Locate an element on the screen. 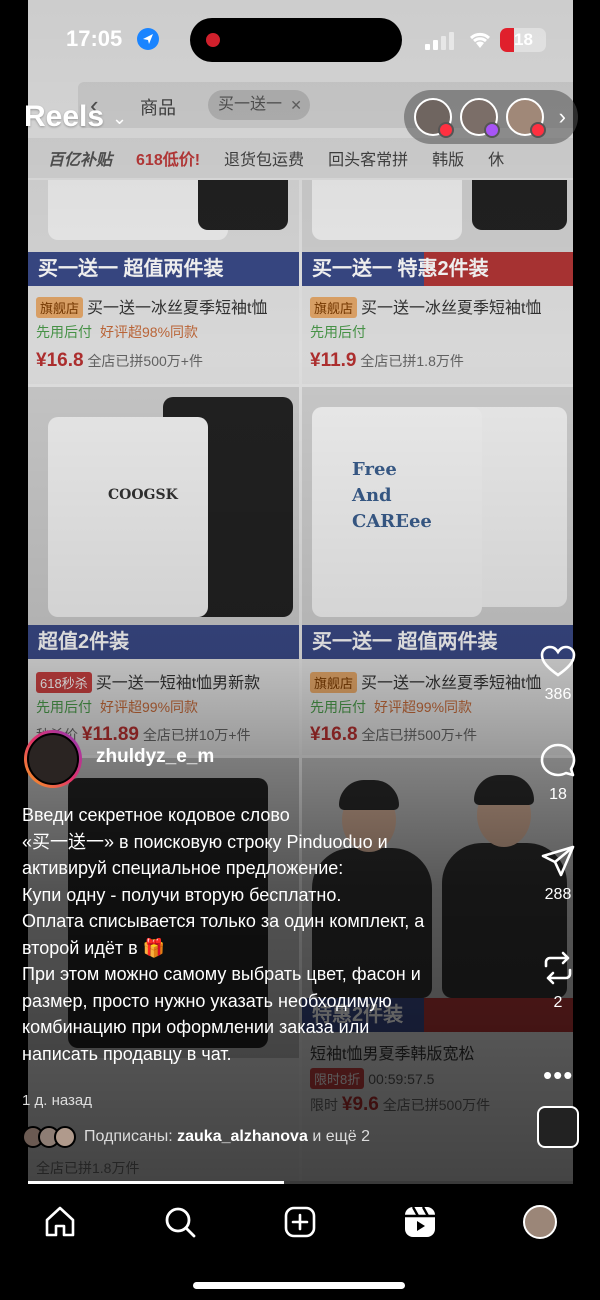 This screenshot has height=1300, width=600. more-icon: ••• is located at coordinates (558, 1075).